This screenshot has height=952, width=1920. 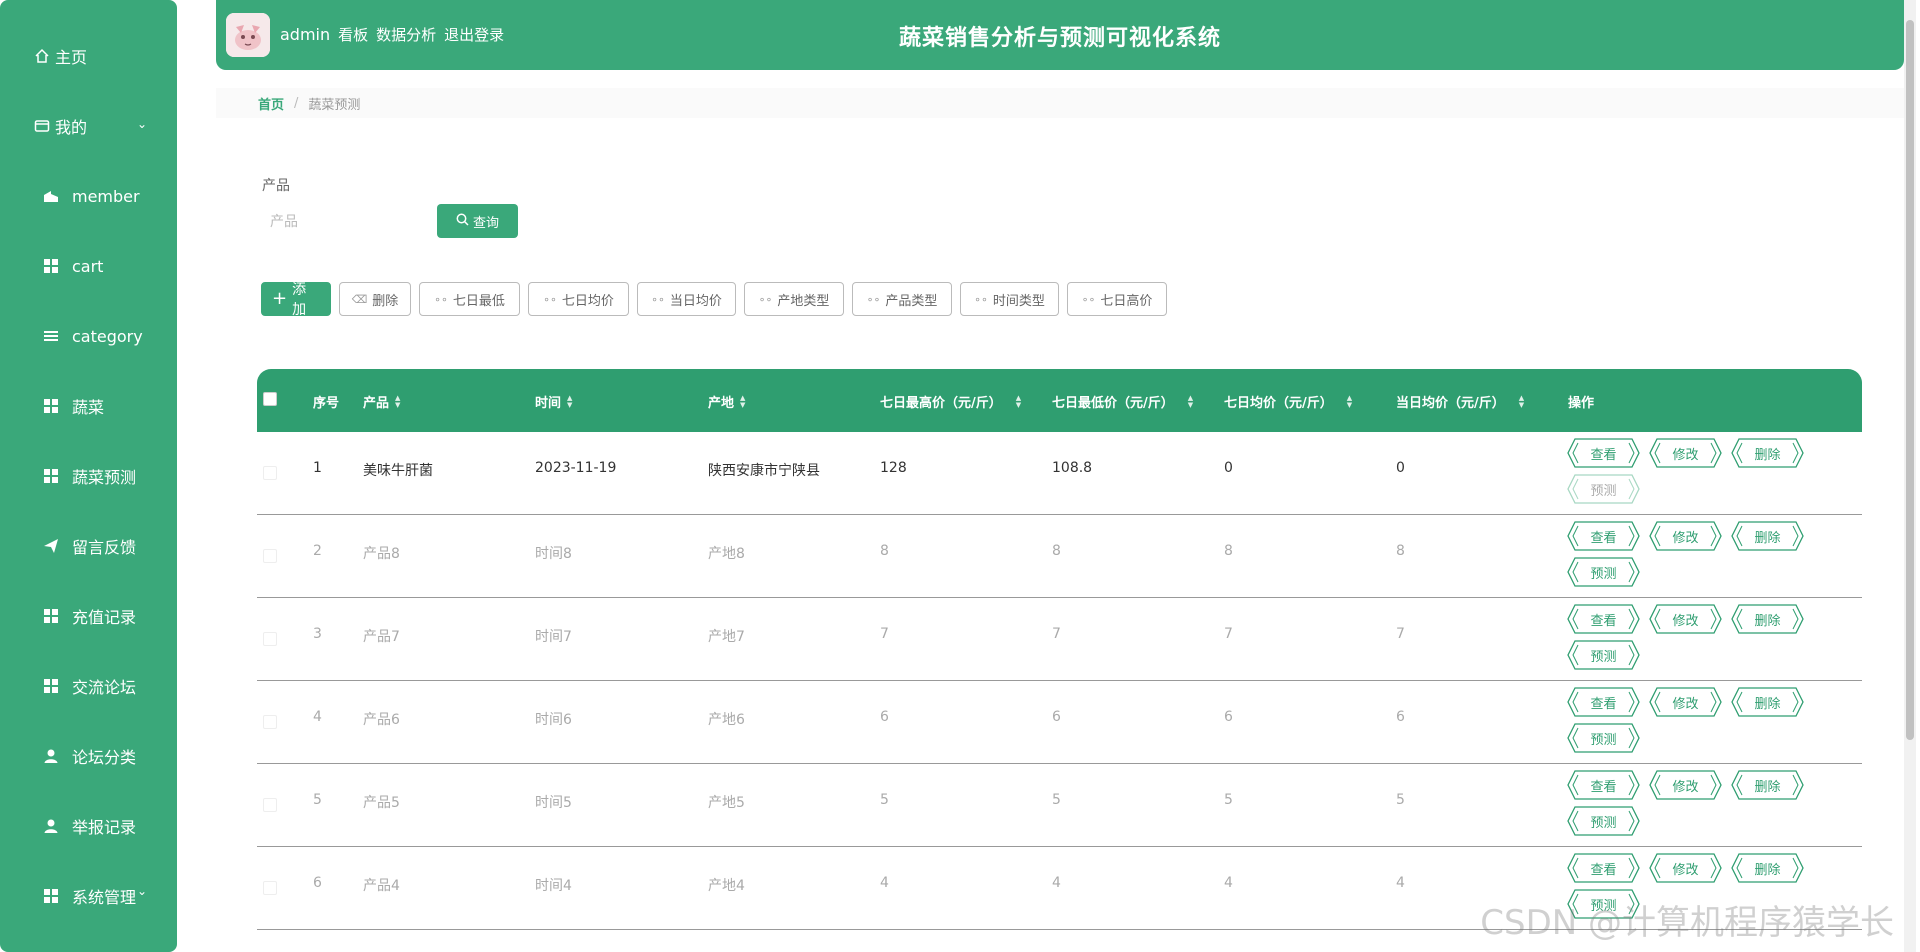 I want to click on chart-max7-button: ∘∘ 七日高价, so click(x=1117, y=299).